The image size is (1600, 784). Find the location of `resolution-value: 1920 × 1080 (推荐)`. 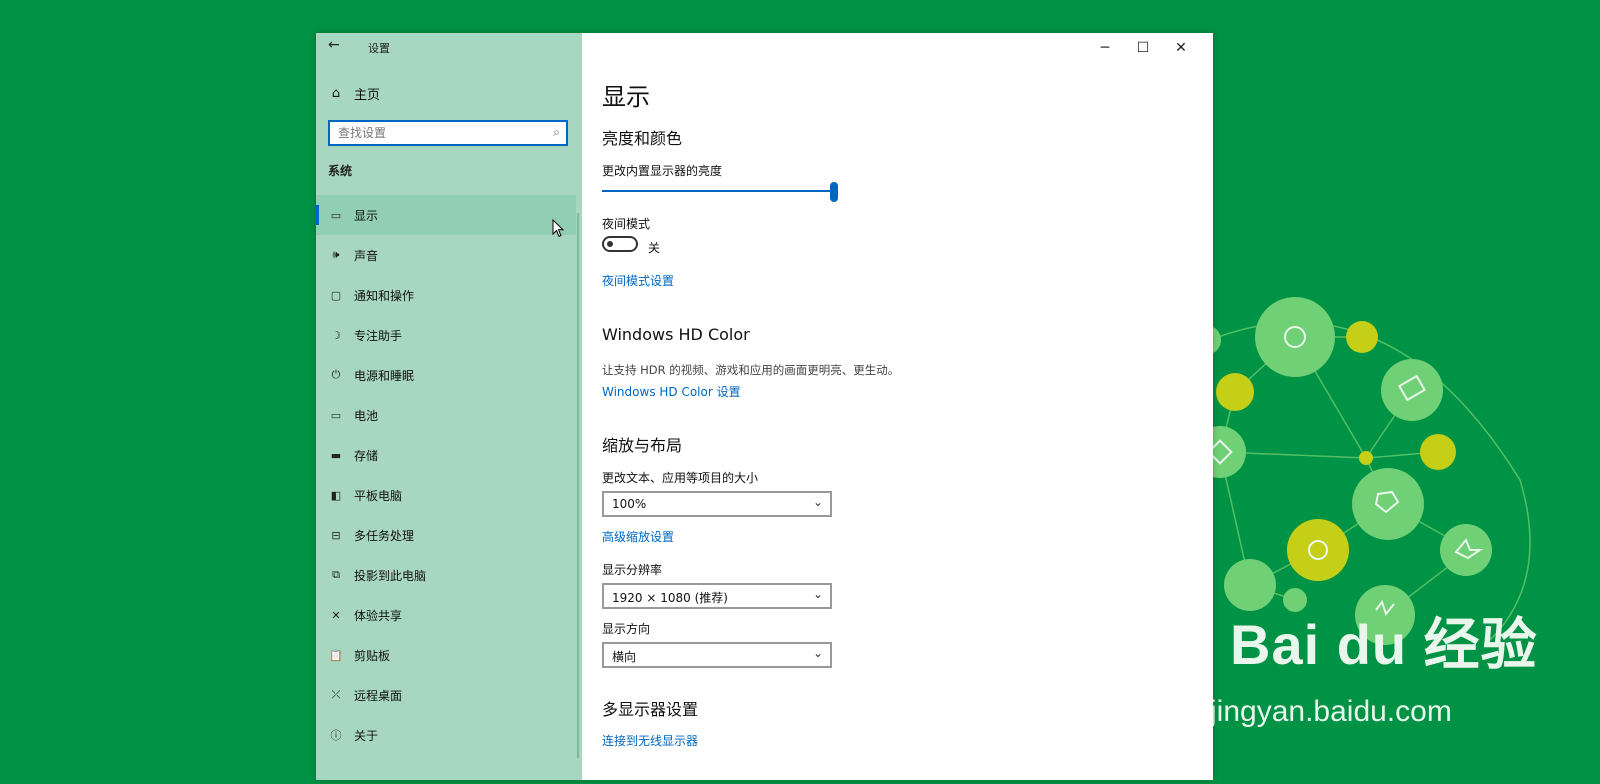

resolution-value: 1920 × 1080 (推荐) is located at coordinates (670, 598).